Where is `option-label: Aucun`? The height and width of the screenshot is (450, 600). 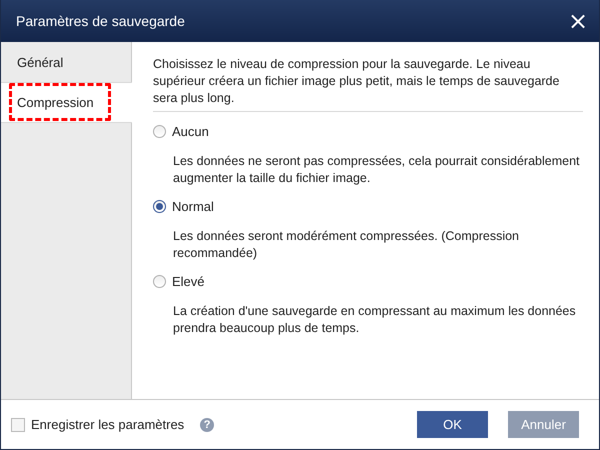 option-label: Aucun is located at coordinates (190, 131).